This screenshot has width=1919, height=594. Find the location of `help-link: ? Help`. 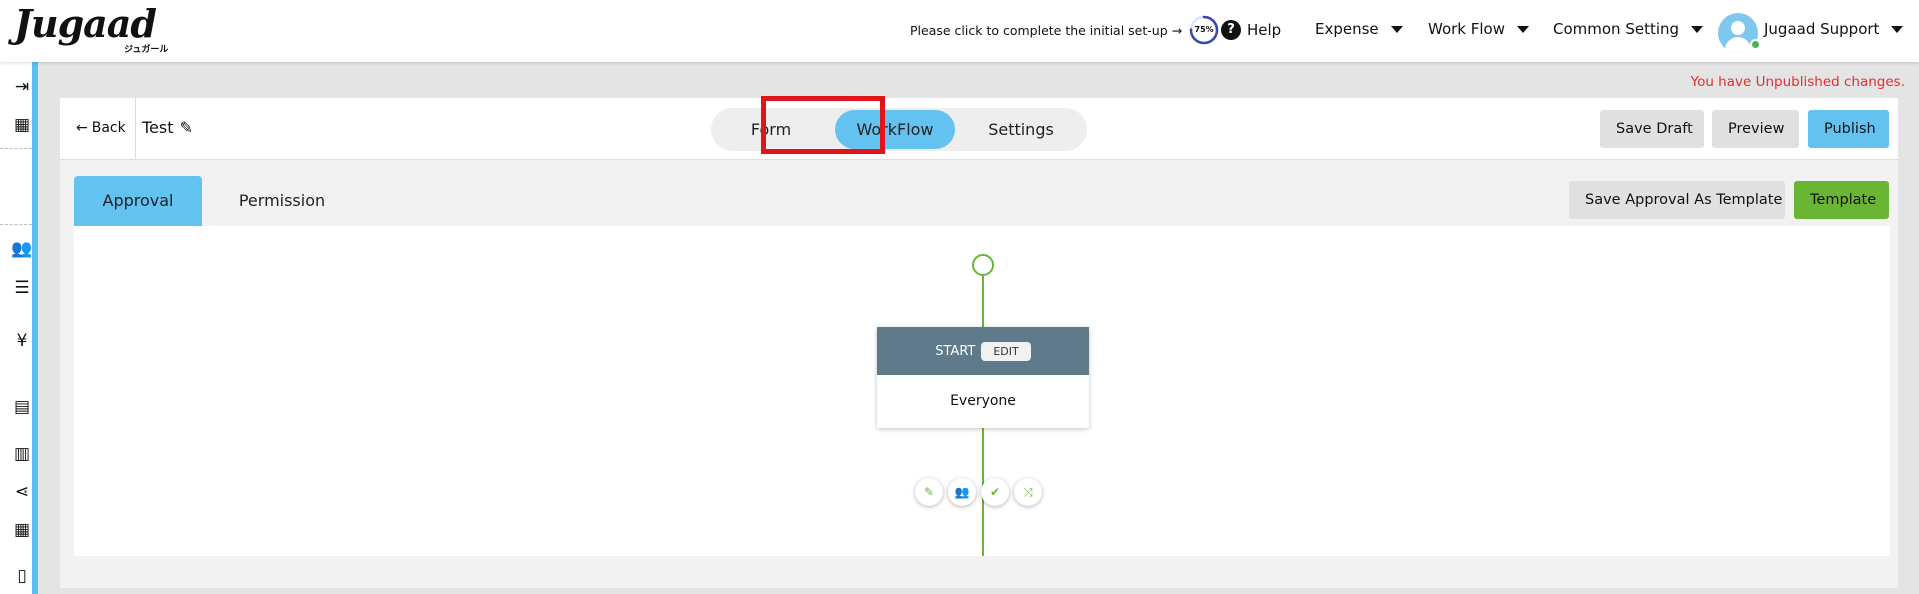

help-link: ? Help is located at coordinates (1251, 30).